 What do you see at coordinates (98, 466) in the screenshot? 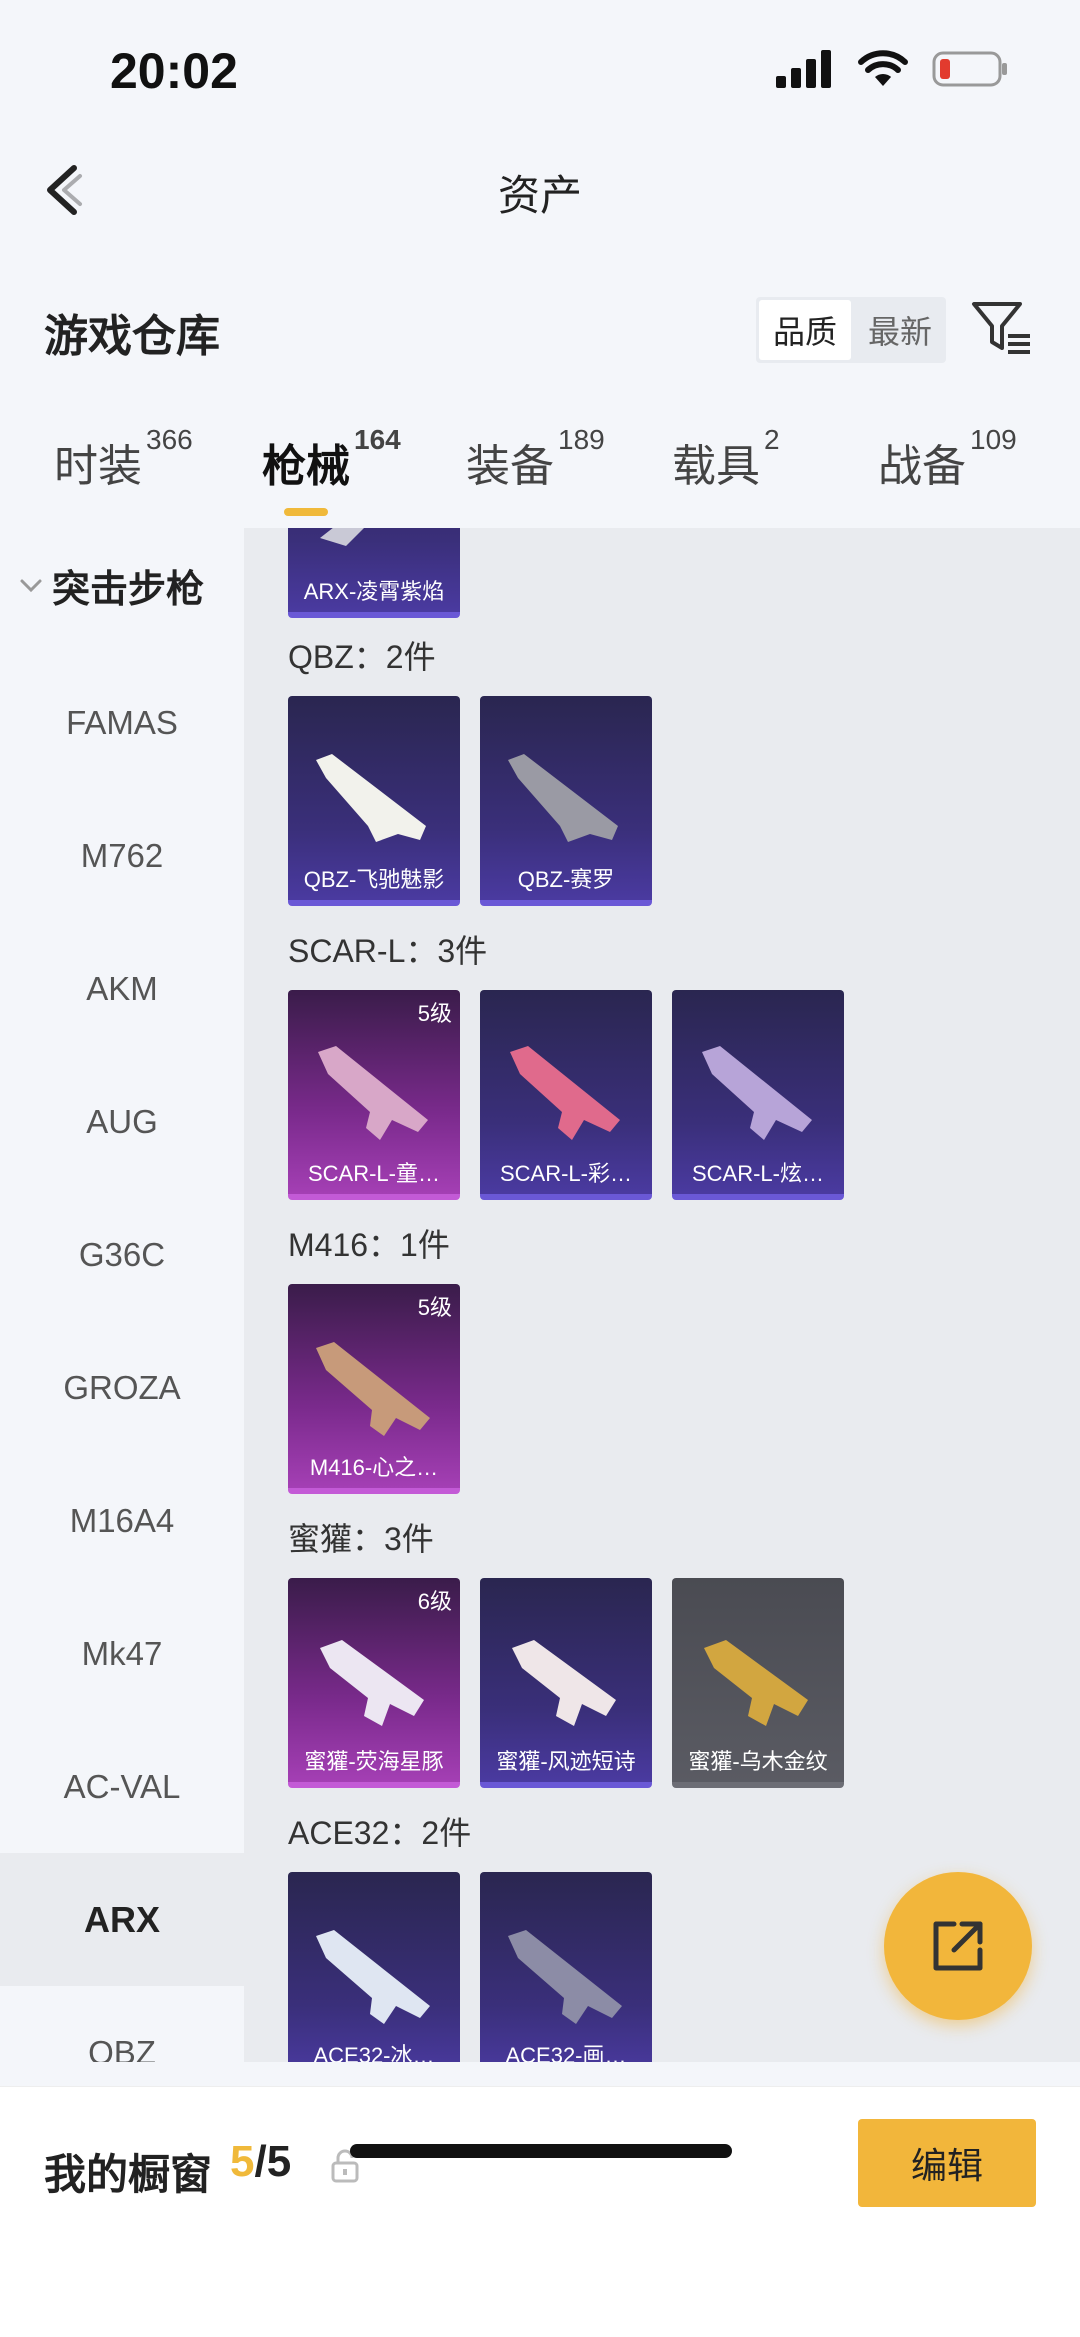
I see `tab-label: 时装` at bounding box center [98, 466].